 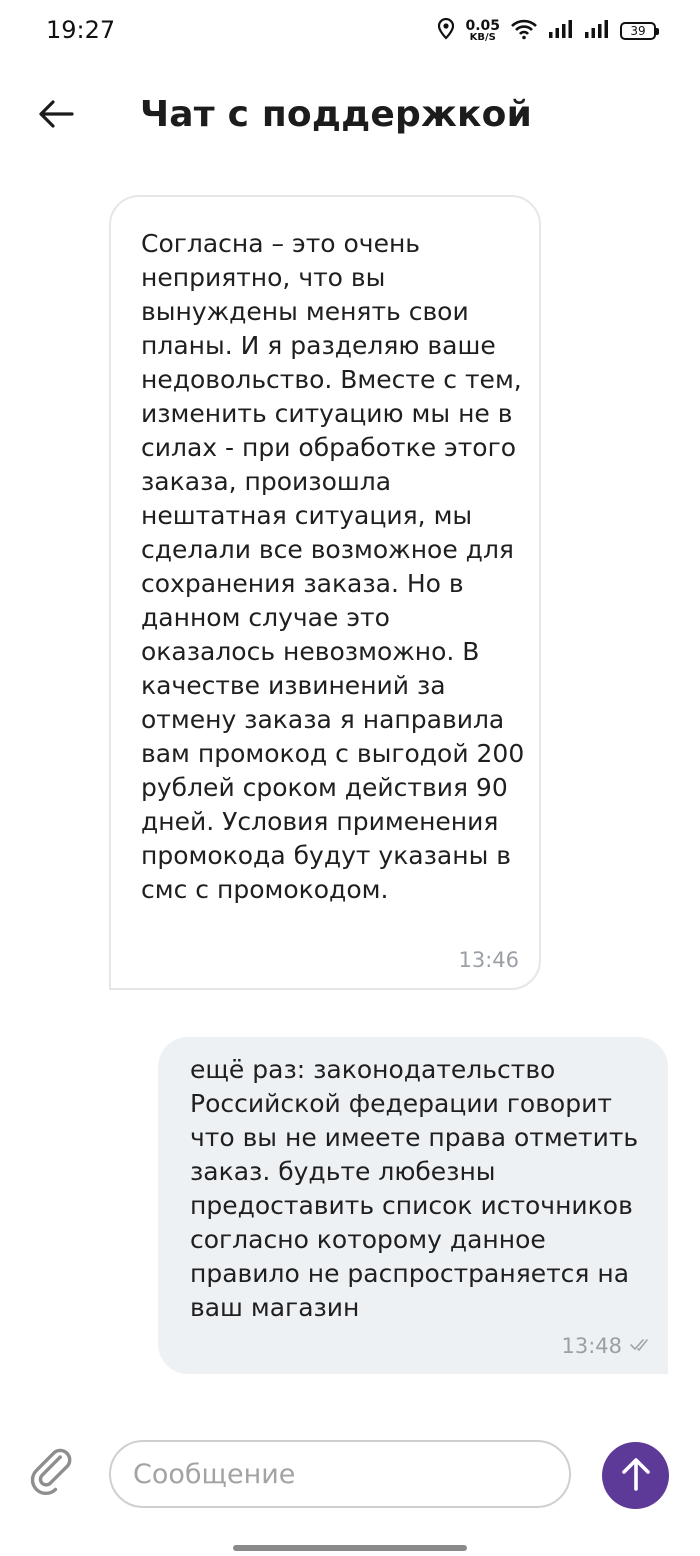 I want to click on battery-icon: 39, so click(x=639, y=31).